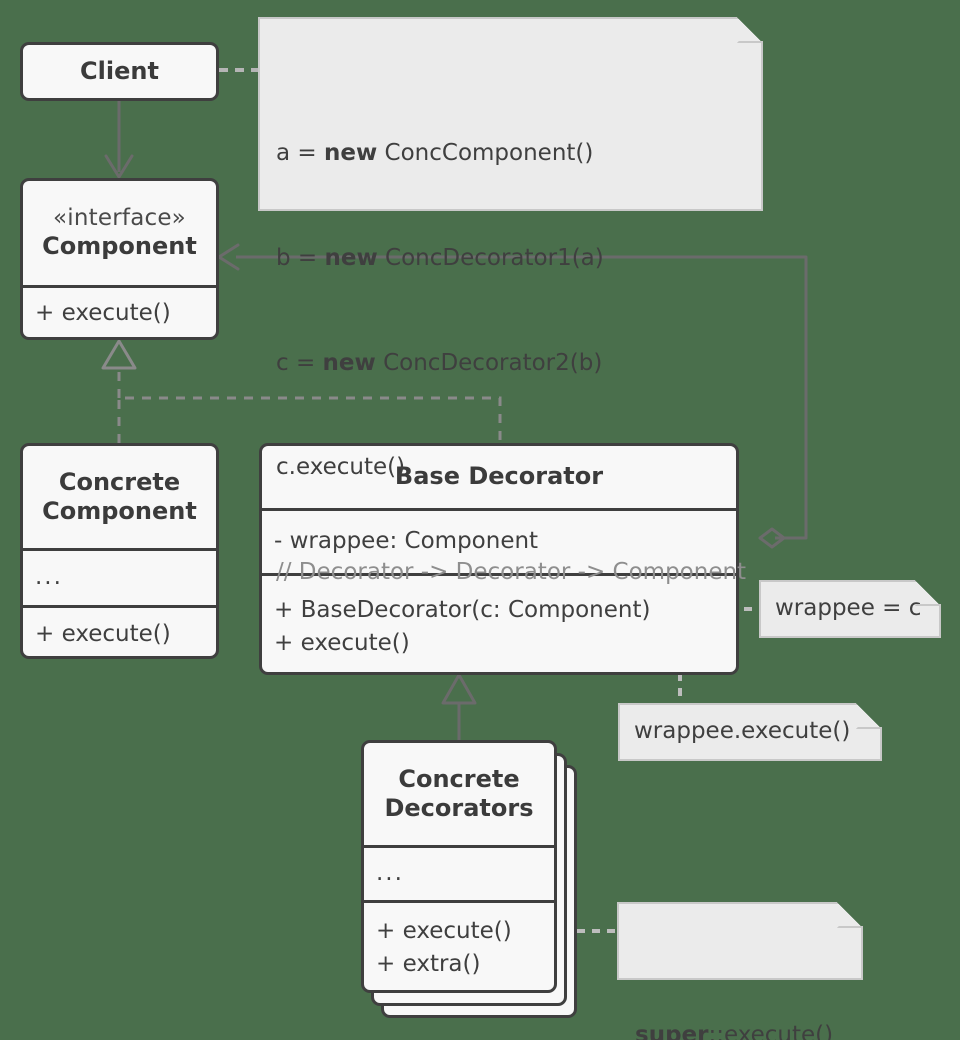  I want to click on concrete-component-name-line1: Concrete, so click(119, 481).